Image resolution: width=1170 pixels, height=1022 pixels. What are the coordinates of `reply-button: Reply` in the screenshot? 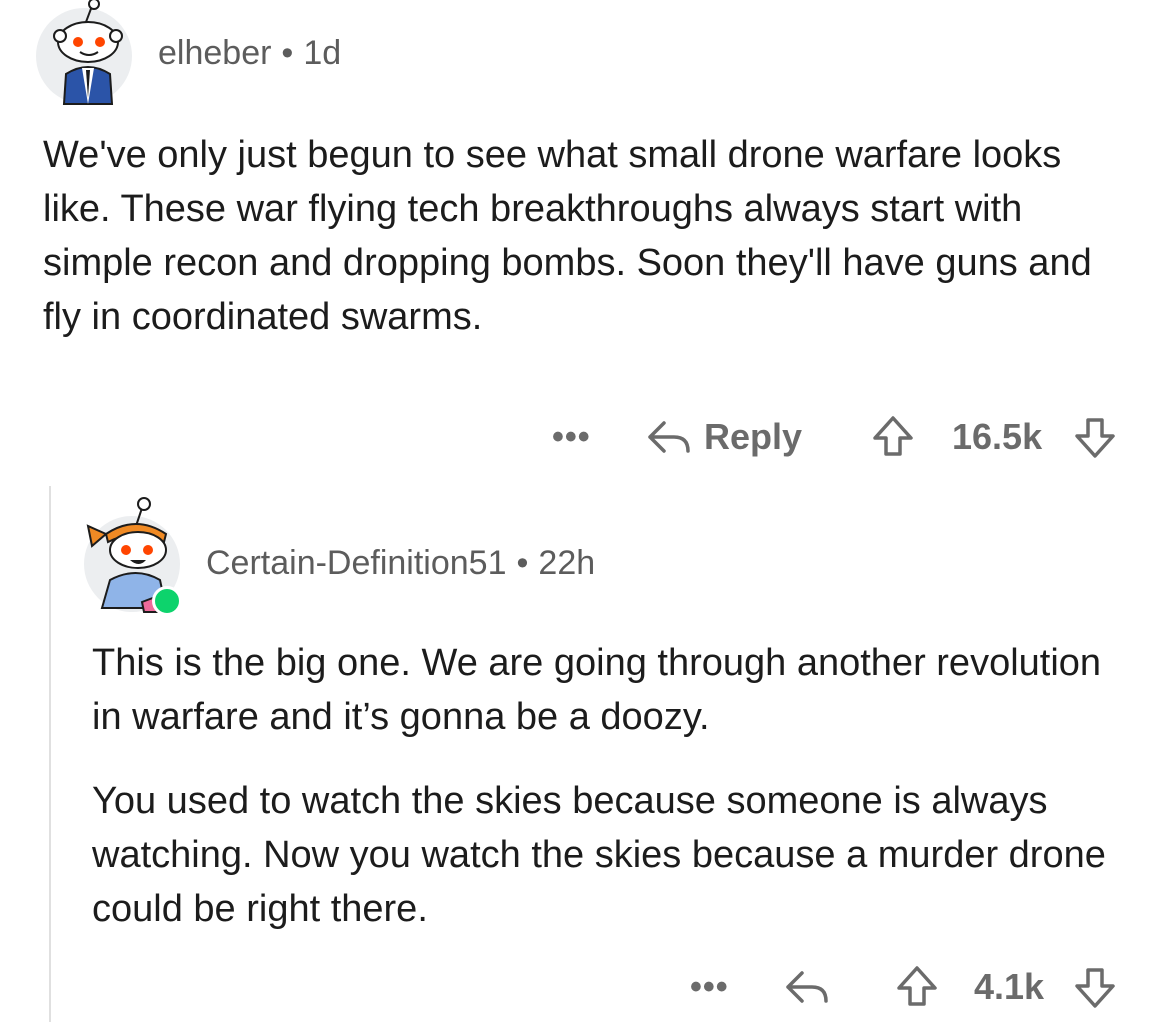 It's located at (724, 437).